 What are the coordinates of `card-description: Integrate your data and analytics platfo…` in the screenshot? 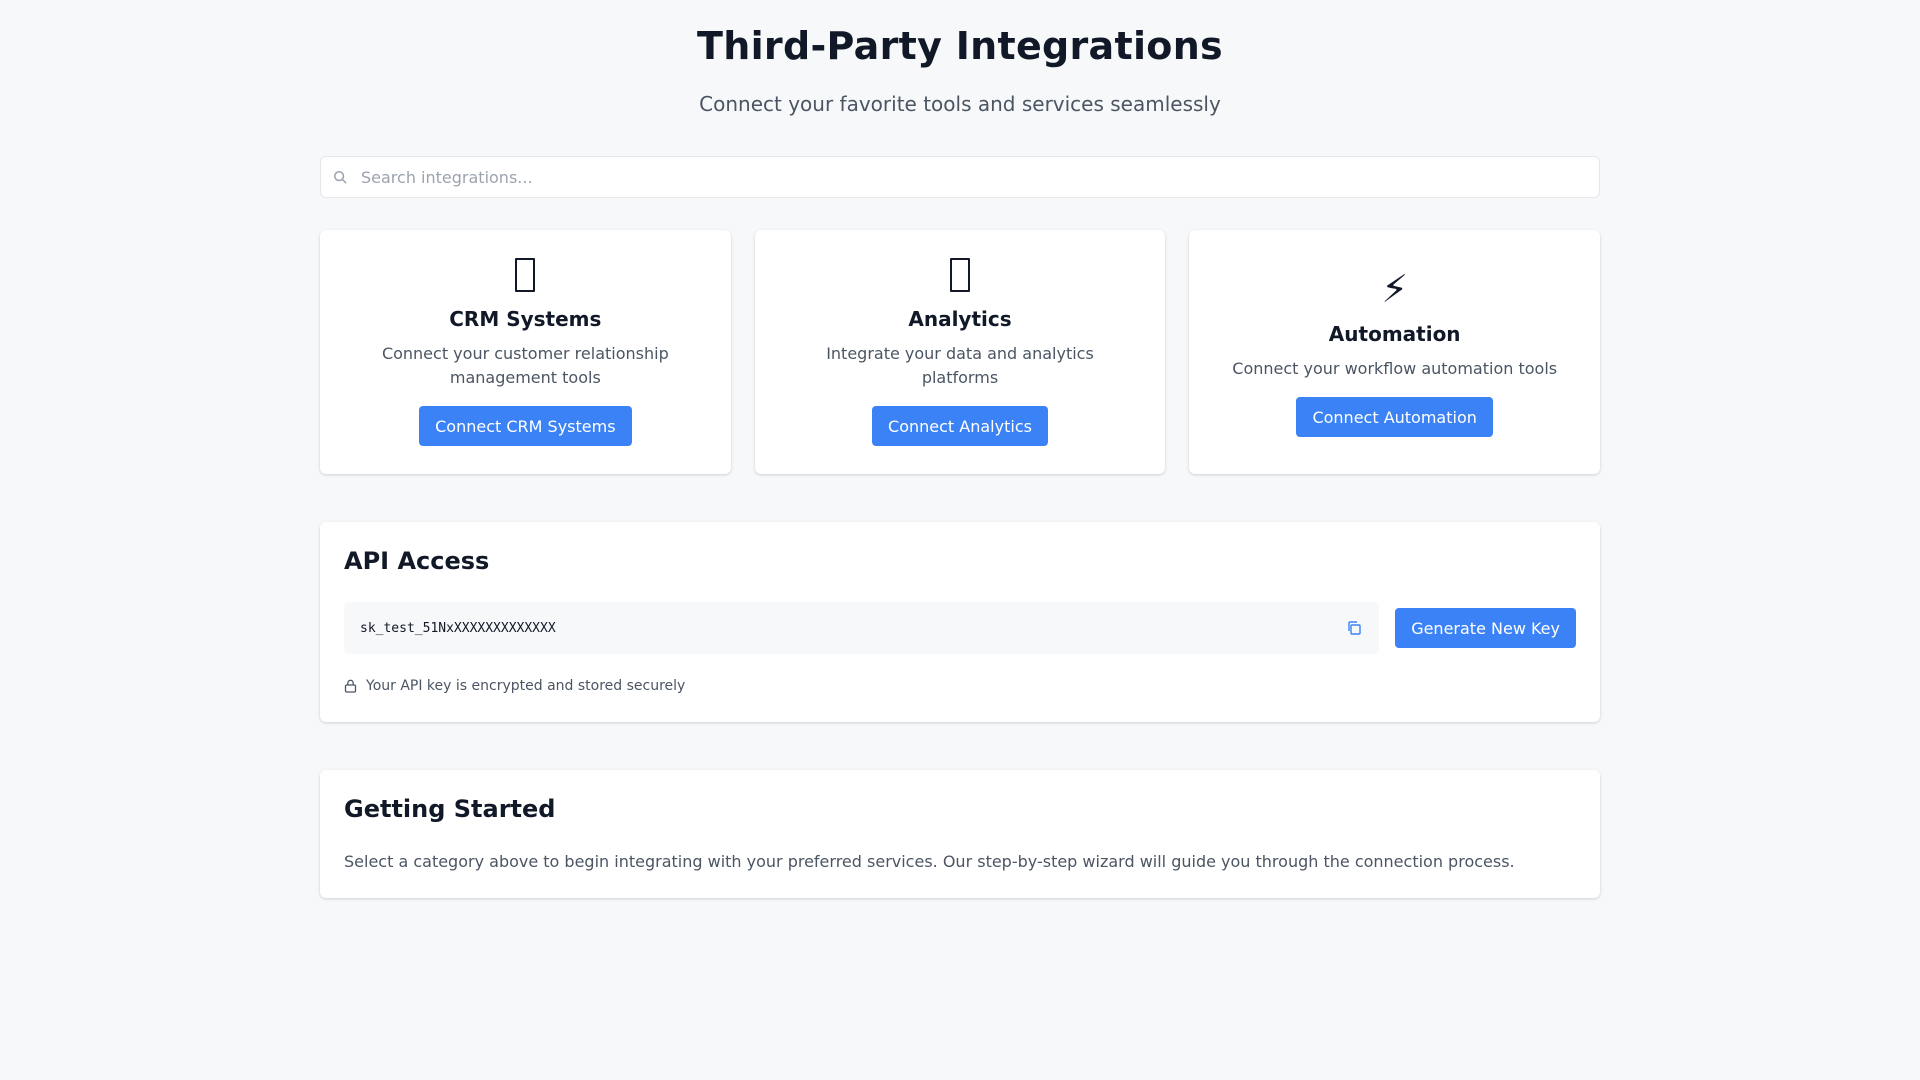 It's located at (960, 365).